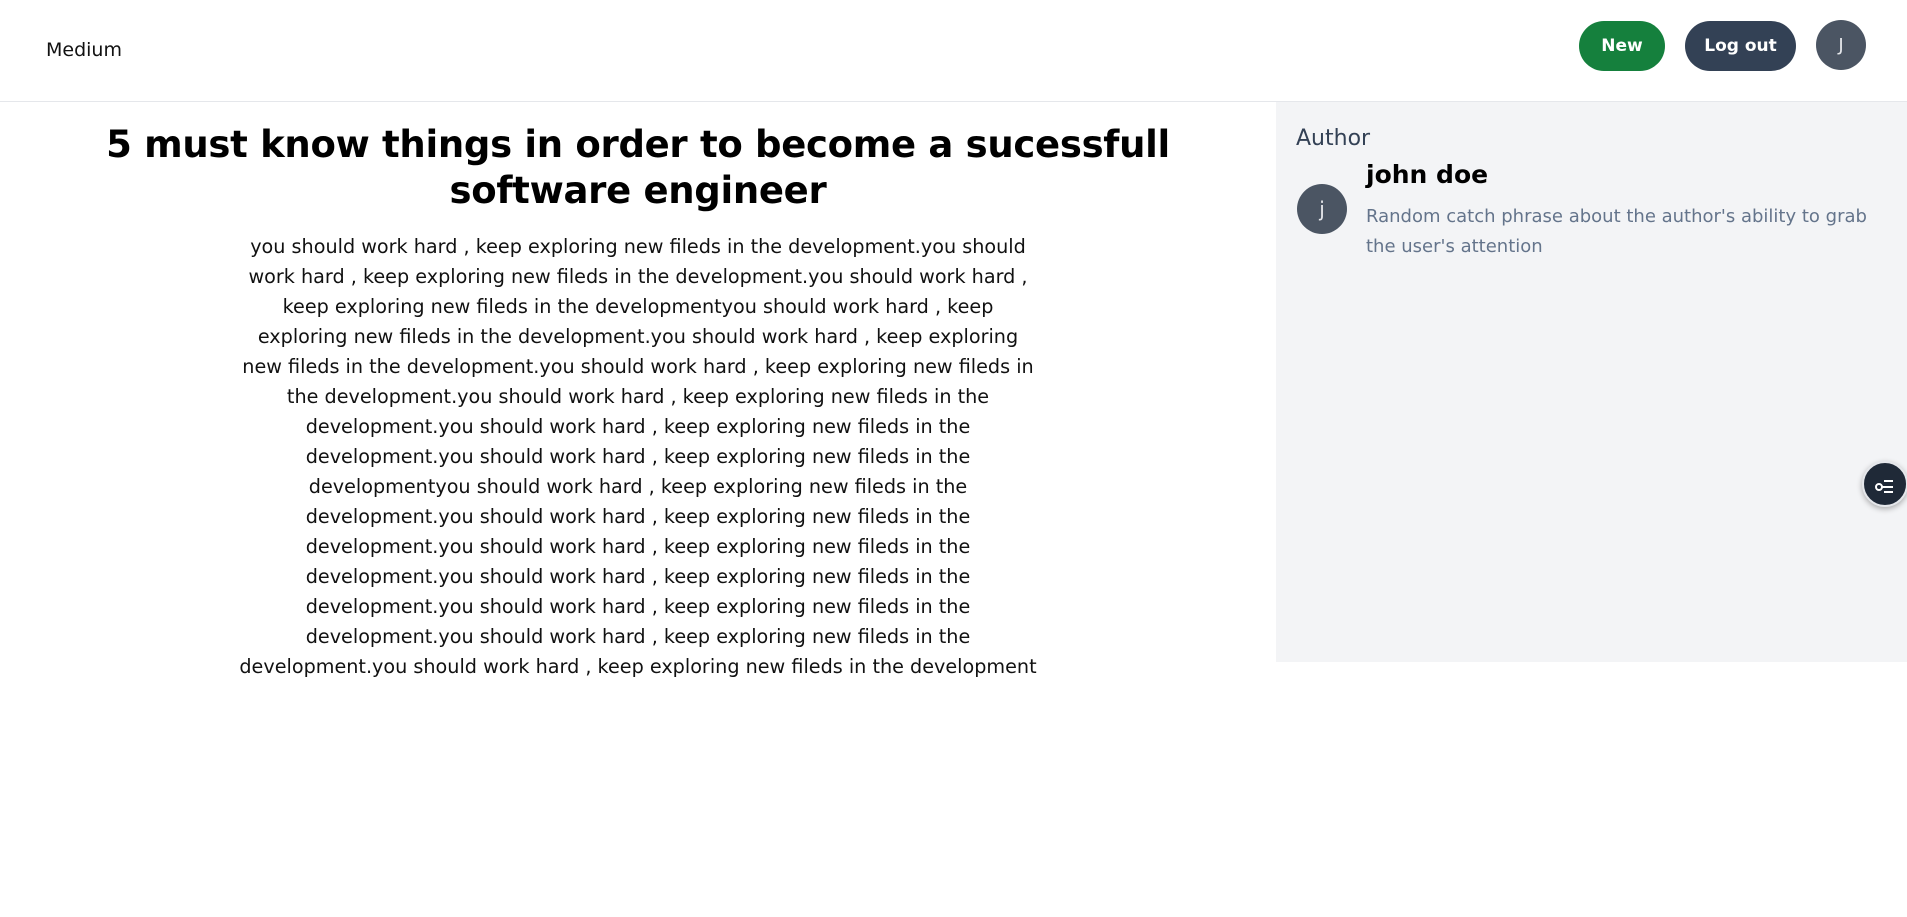 Image resolution: width=1907 pixels, height=917 pixels. What do you see at coordinates (1427, 174) in the screenshot?
I see `author-name: john doe` at bounding box center [1427, 174].